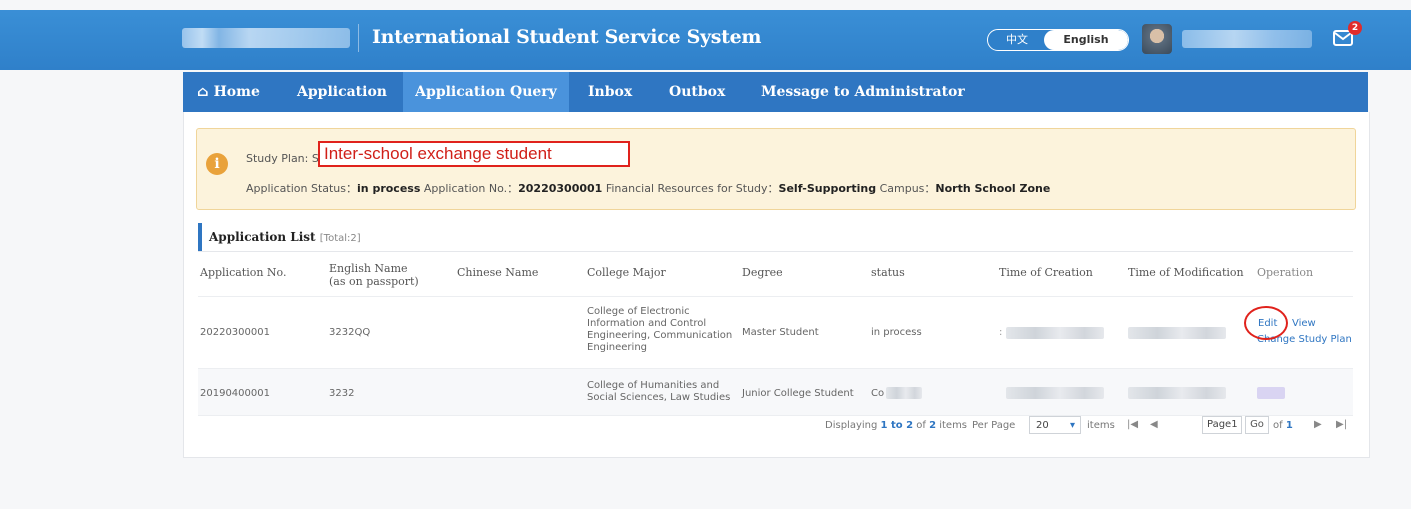 This screenshot has width=1411, height=509. What do you see at coordinates (953, 425) in the screenshot?
I see `pager-items: items` at bounding box center [953, 425].